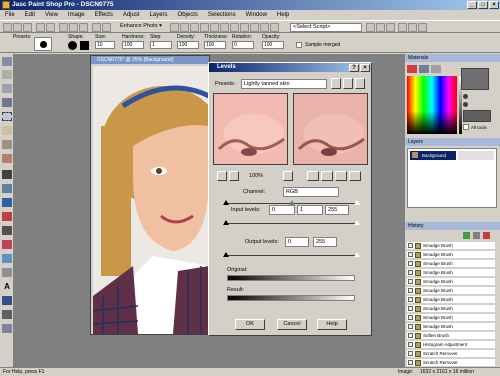  I want to click on menu-item-window: Window, so click(256, 15).